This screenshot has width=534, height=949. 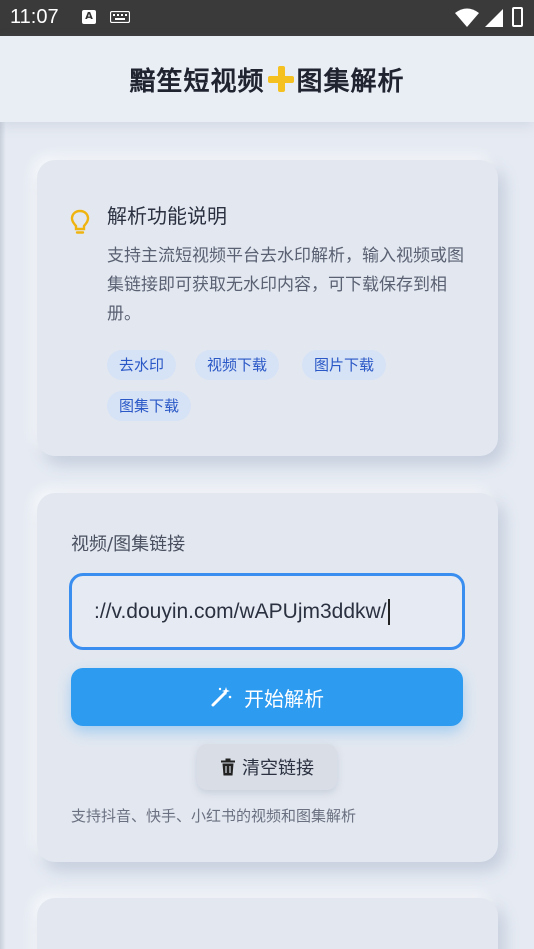 I want to click on info-title: 解析功能说明, so click(x=167, y=216).